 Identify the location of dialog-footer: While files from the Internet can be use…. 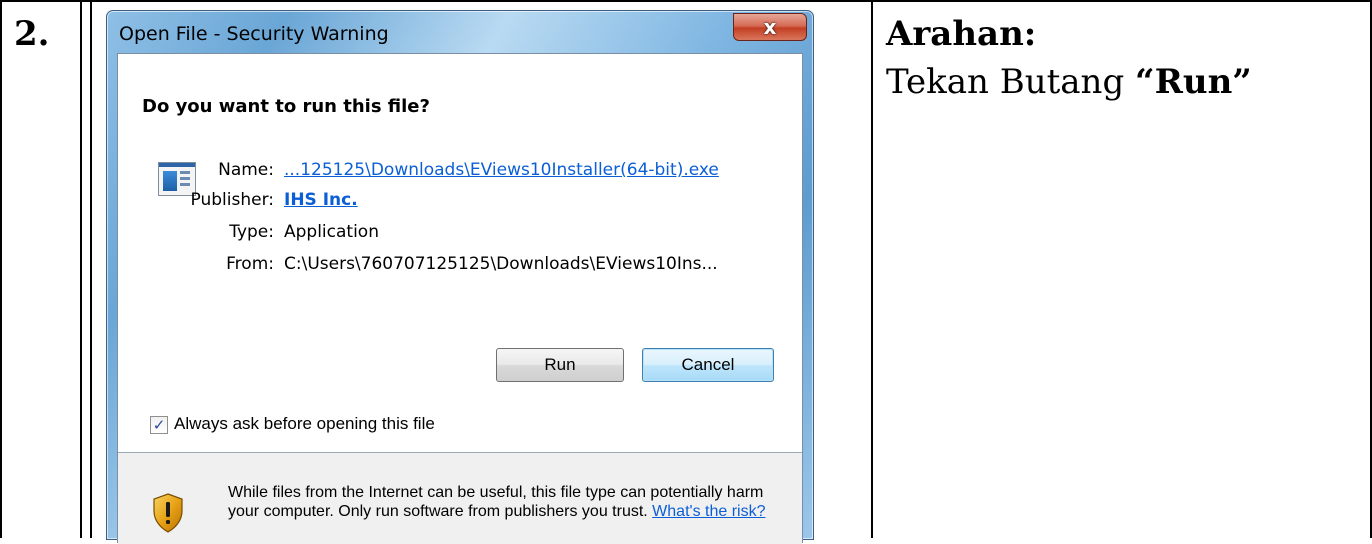
(460, 498).